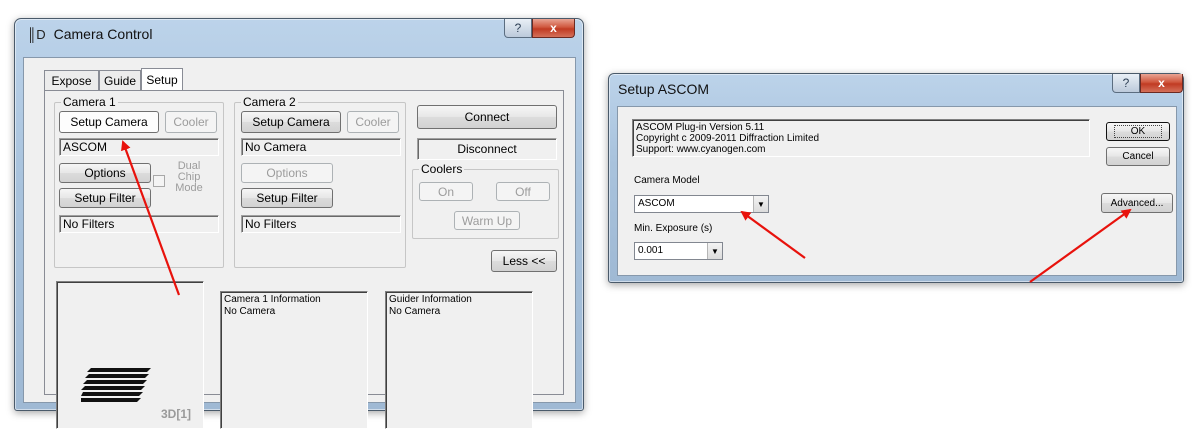  What do you see at coordinates (139, 147) in the screenshot?
I see `camera1-field: ASCOM` at bounding box center [139, 147].